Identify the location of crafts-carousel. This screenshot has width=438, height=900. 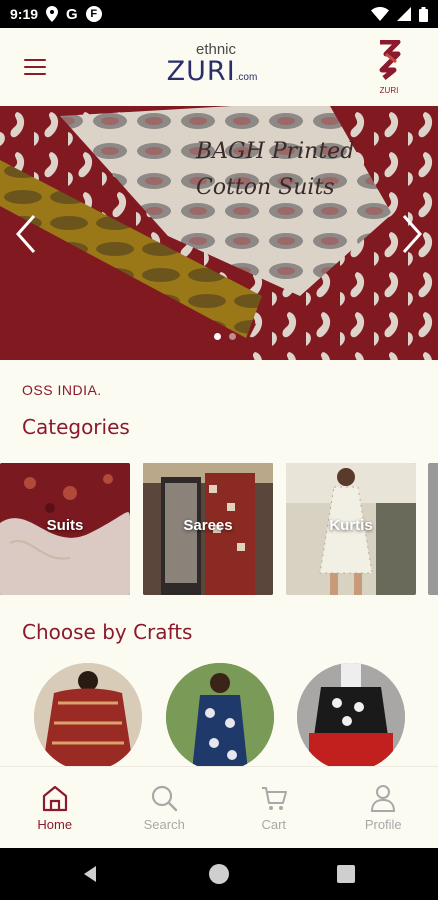
(219, 716).